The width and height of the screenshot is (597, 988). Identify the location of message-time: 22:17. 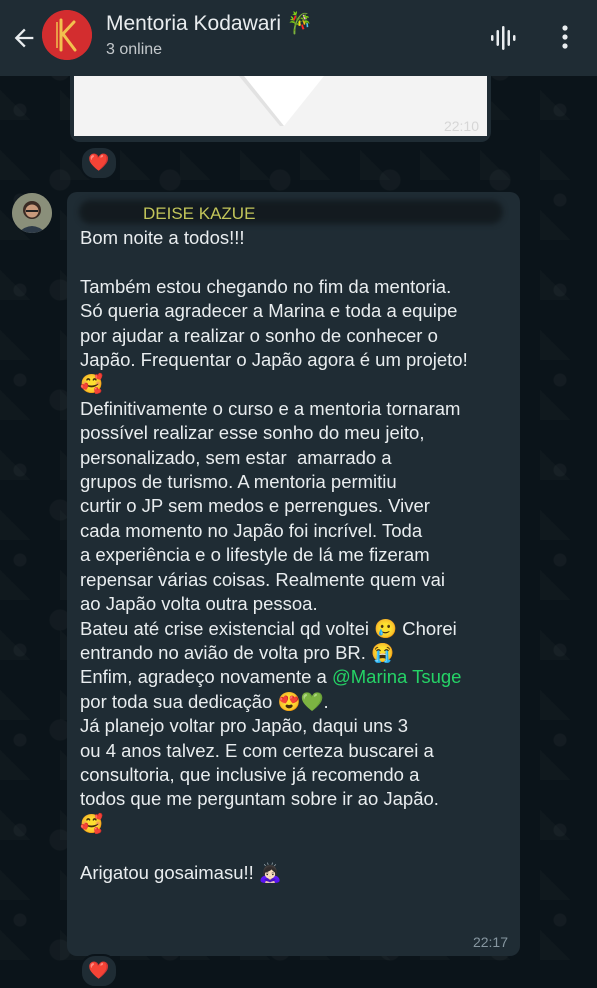
(490, 942).